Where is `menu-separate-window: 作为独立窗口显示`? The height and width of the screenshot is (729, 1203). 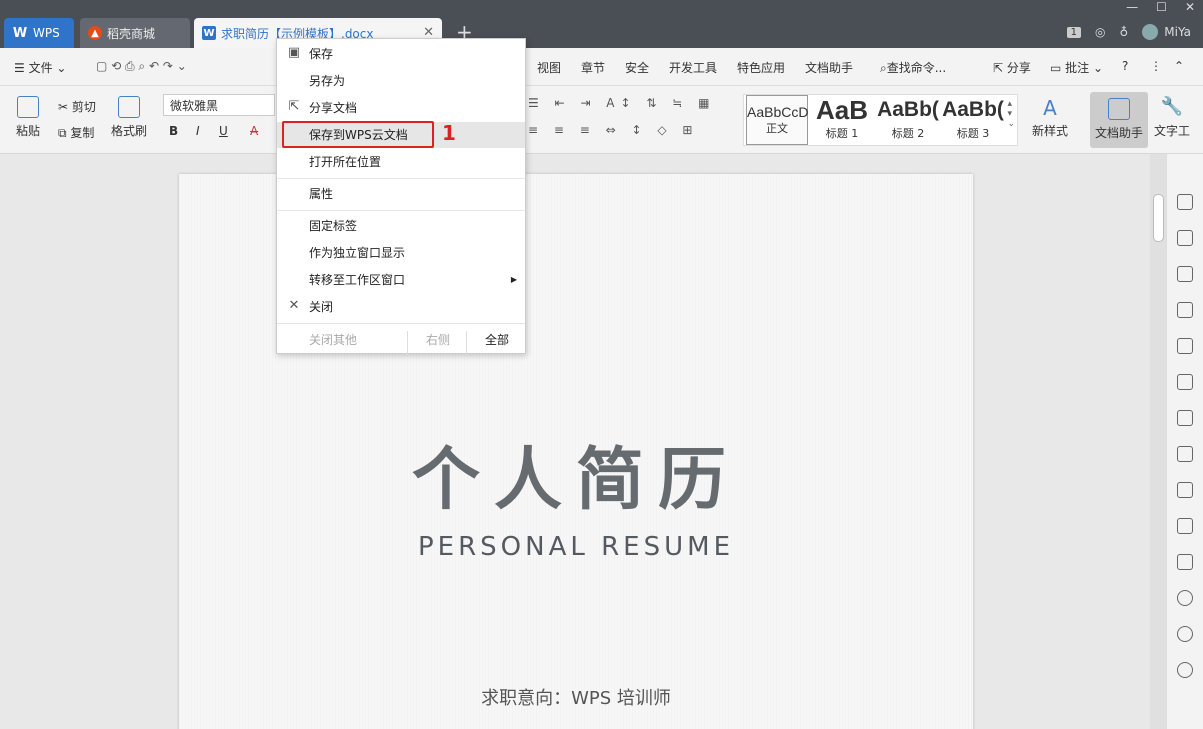
menu-separate-window: 作为独立窗口显示 is located at coordinates (401, 253).